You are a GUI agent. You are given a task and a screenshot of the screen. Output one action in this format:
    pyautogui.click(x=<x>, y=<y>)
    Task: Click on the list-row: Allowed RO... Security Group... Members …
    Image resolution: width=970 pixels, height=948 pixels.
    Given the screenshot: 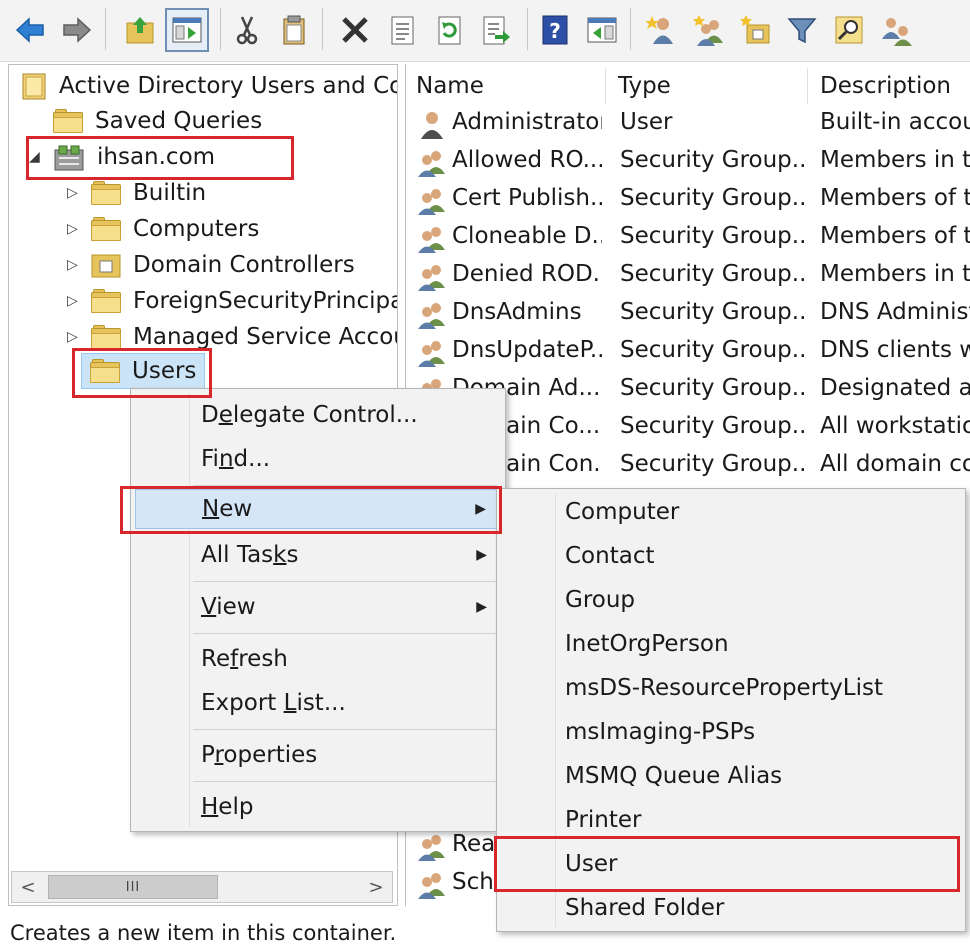 What is the action you would take?
    pyautogui.click(x=688, y=162)
    